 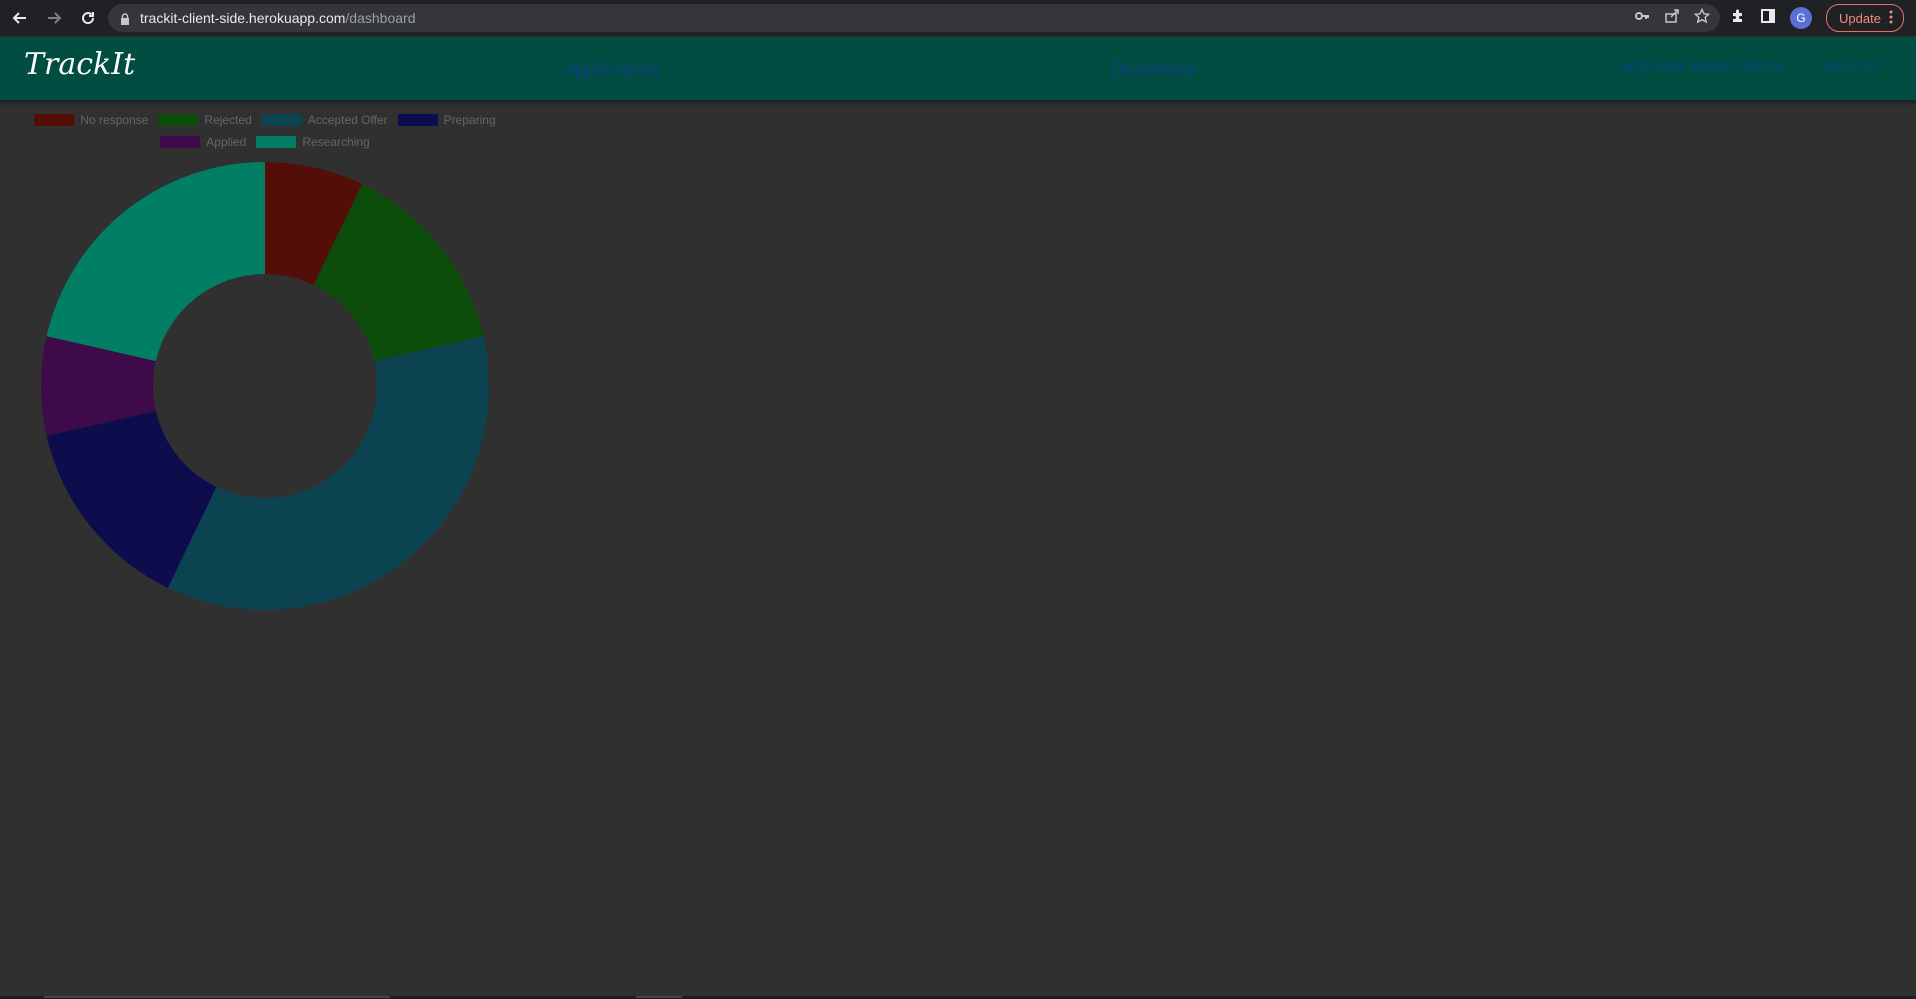 I want to click on legend-label: Researching, so click(x=336, y=142).